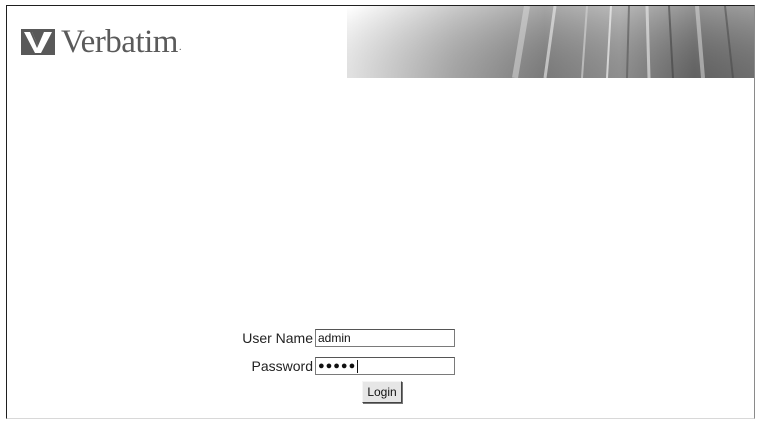 The width and height of the screenshot is (757, 423). I want to click on verbatim-logo: Verbatim ., so click(101, 42).